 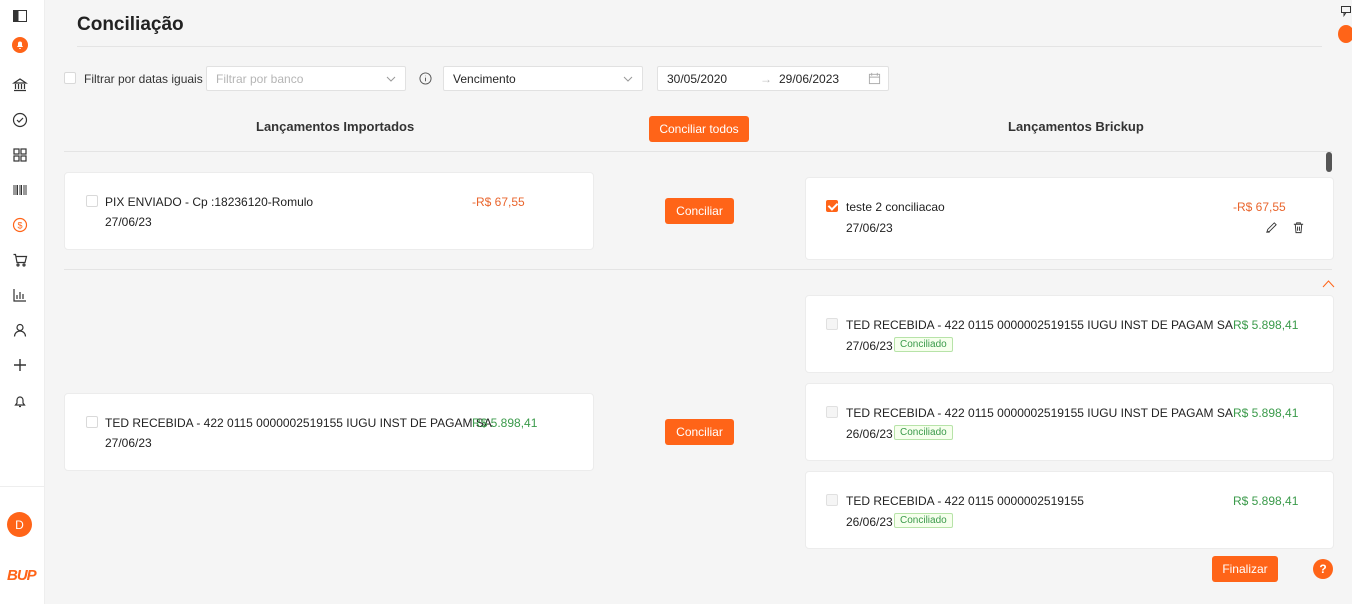 What do you see at coordinates (20, 85) in the screenshot?
I see `bank-icon` at bounding box center [20, 85].